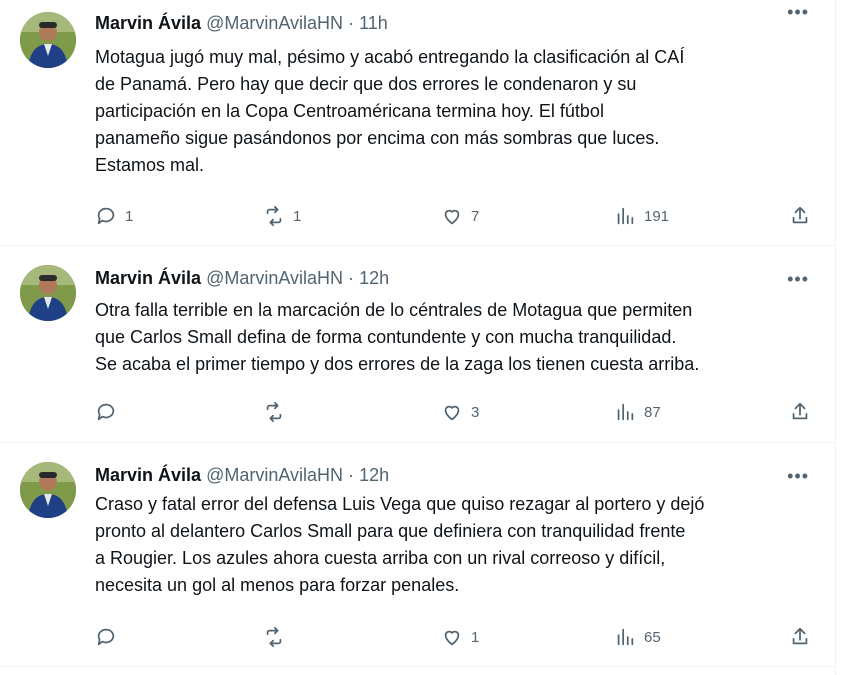  I want to click on views-button: 87, so click(637, 412).